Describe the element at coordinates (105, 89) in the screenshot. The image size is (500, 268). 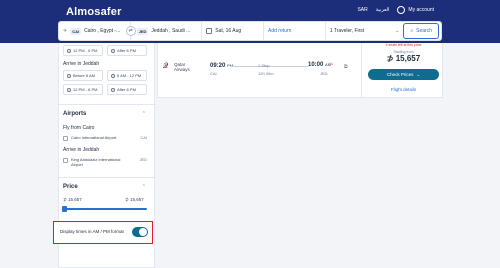
I see `arrive-times-row-2: 12 PM - 6 PM After 6 PM` at that location.